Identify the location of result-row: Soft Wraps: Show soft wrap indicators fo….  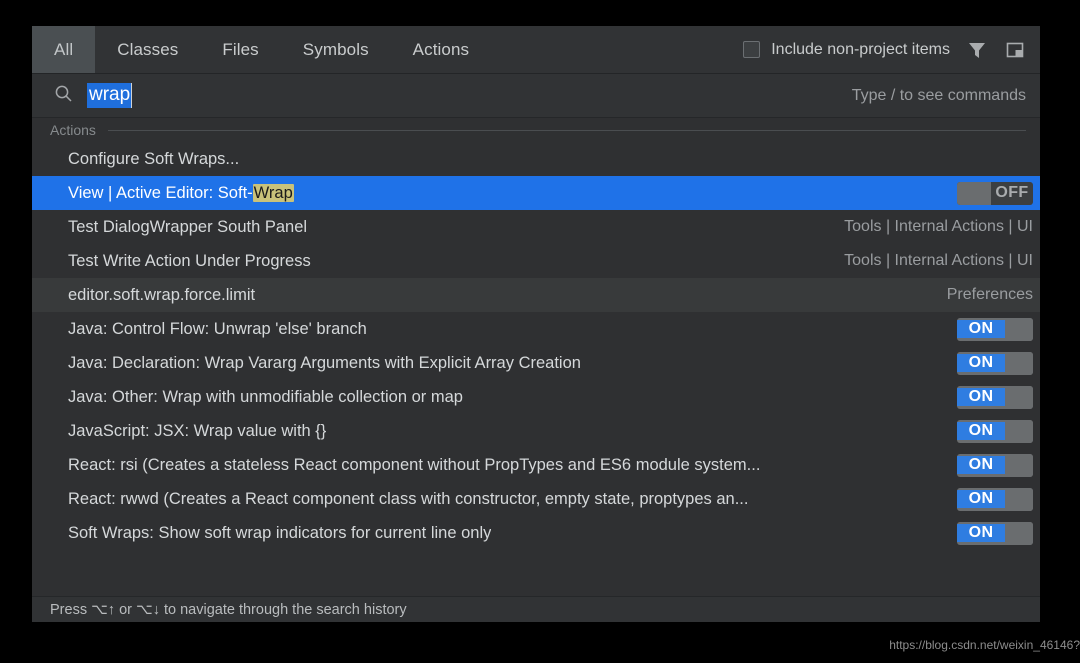
(536, 533).